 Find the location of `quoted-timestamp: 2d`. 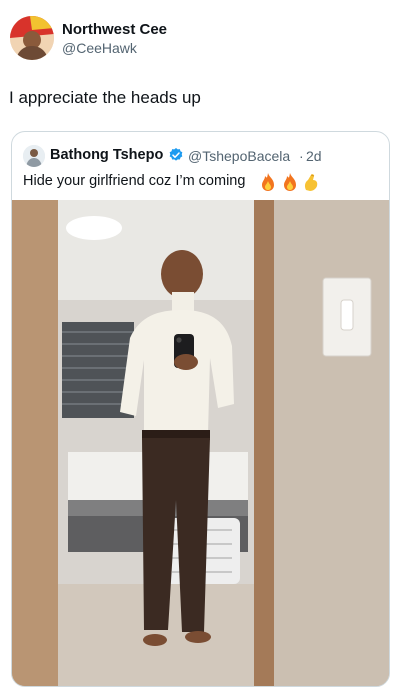

quoted-timestamp: 2d is located at coordinates (314, 156).